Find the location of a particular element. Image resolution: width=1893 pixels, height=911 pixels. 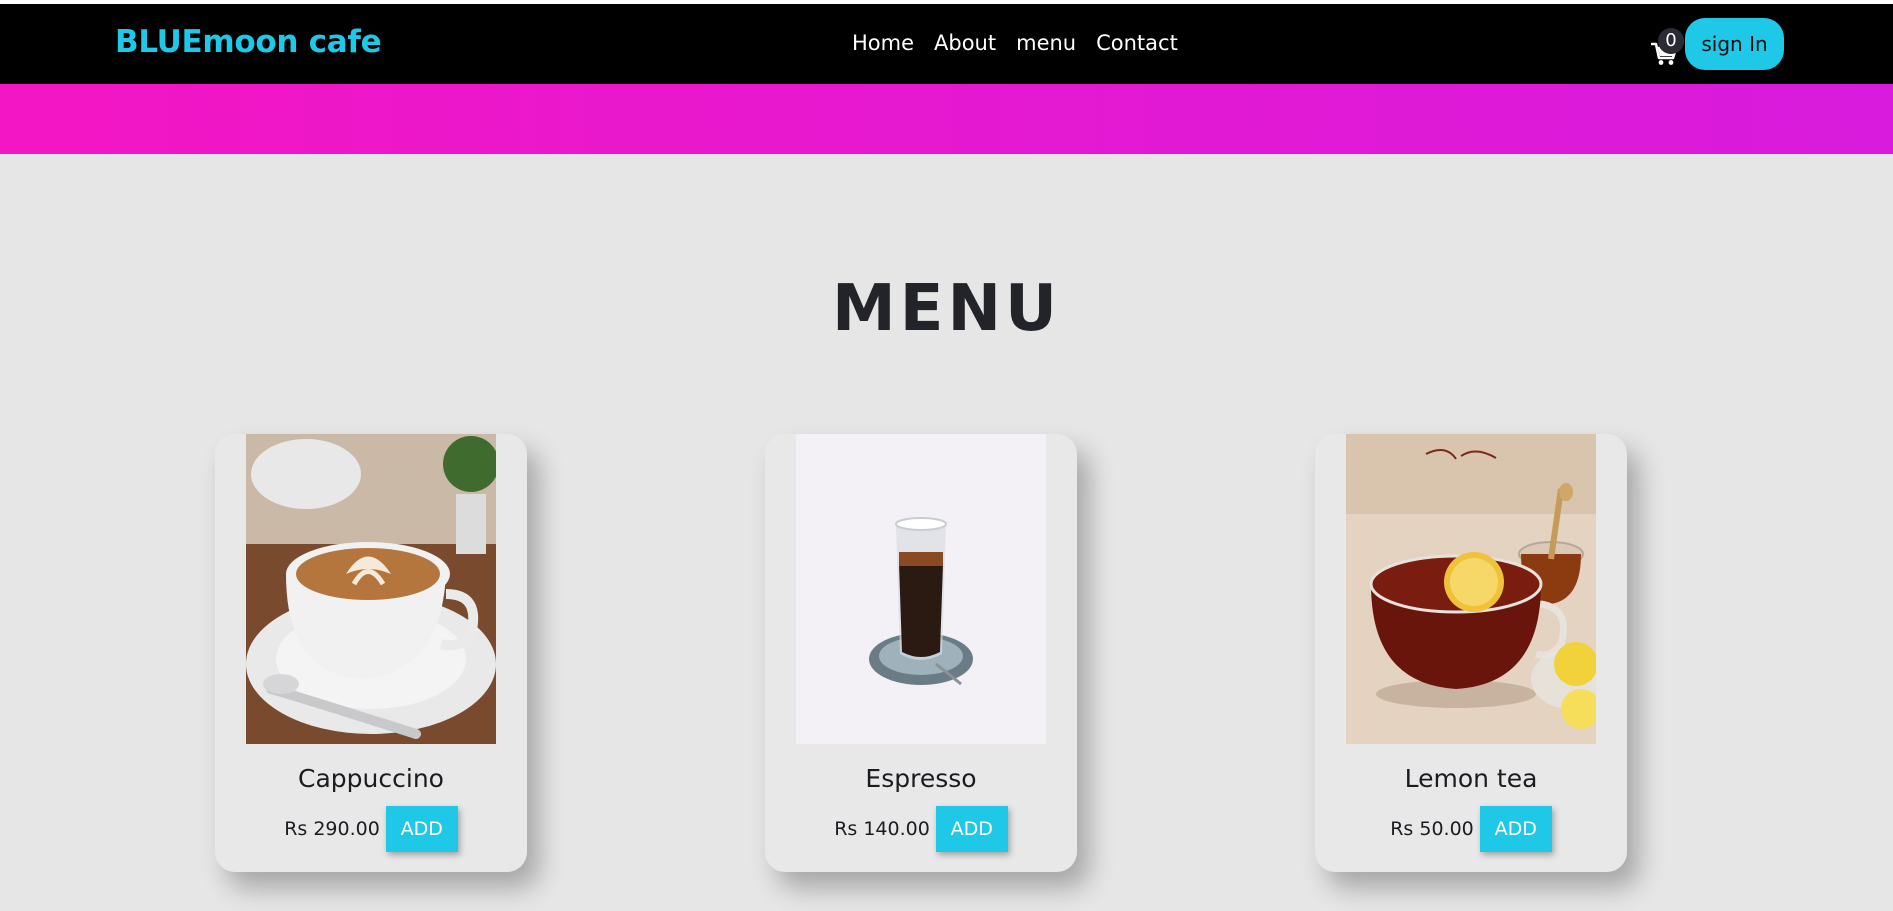

add-button-cappuccino: ADD is located at coordinates (421, 829).